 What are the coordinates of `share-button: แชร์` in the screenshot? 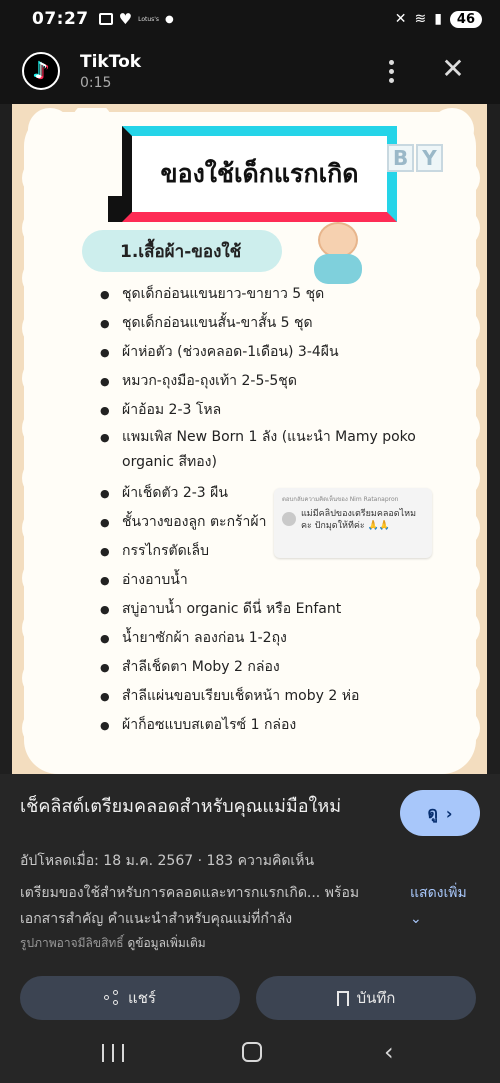 It's located at (130, 998).